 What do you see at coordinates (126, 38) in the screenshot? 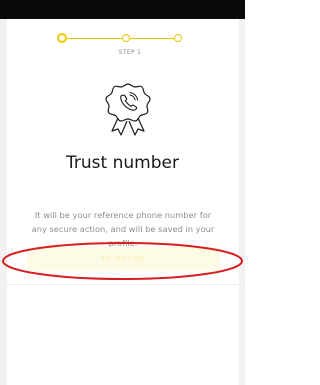
I see `step-2-dot` at bounding box center [126, 38].